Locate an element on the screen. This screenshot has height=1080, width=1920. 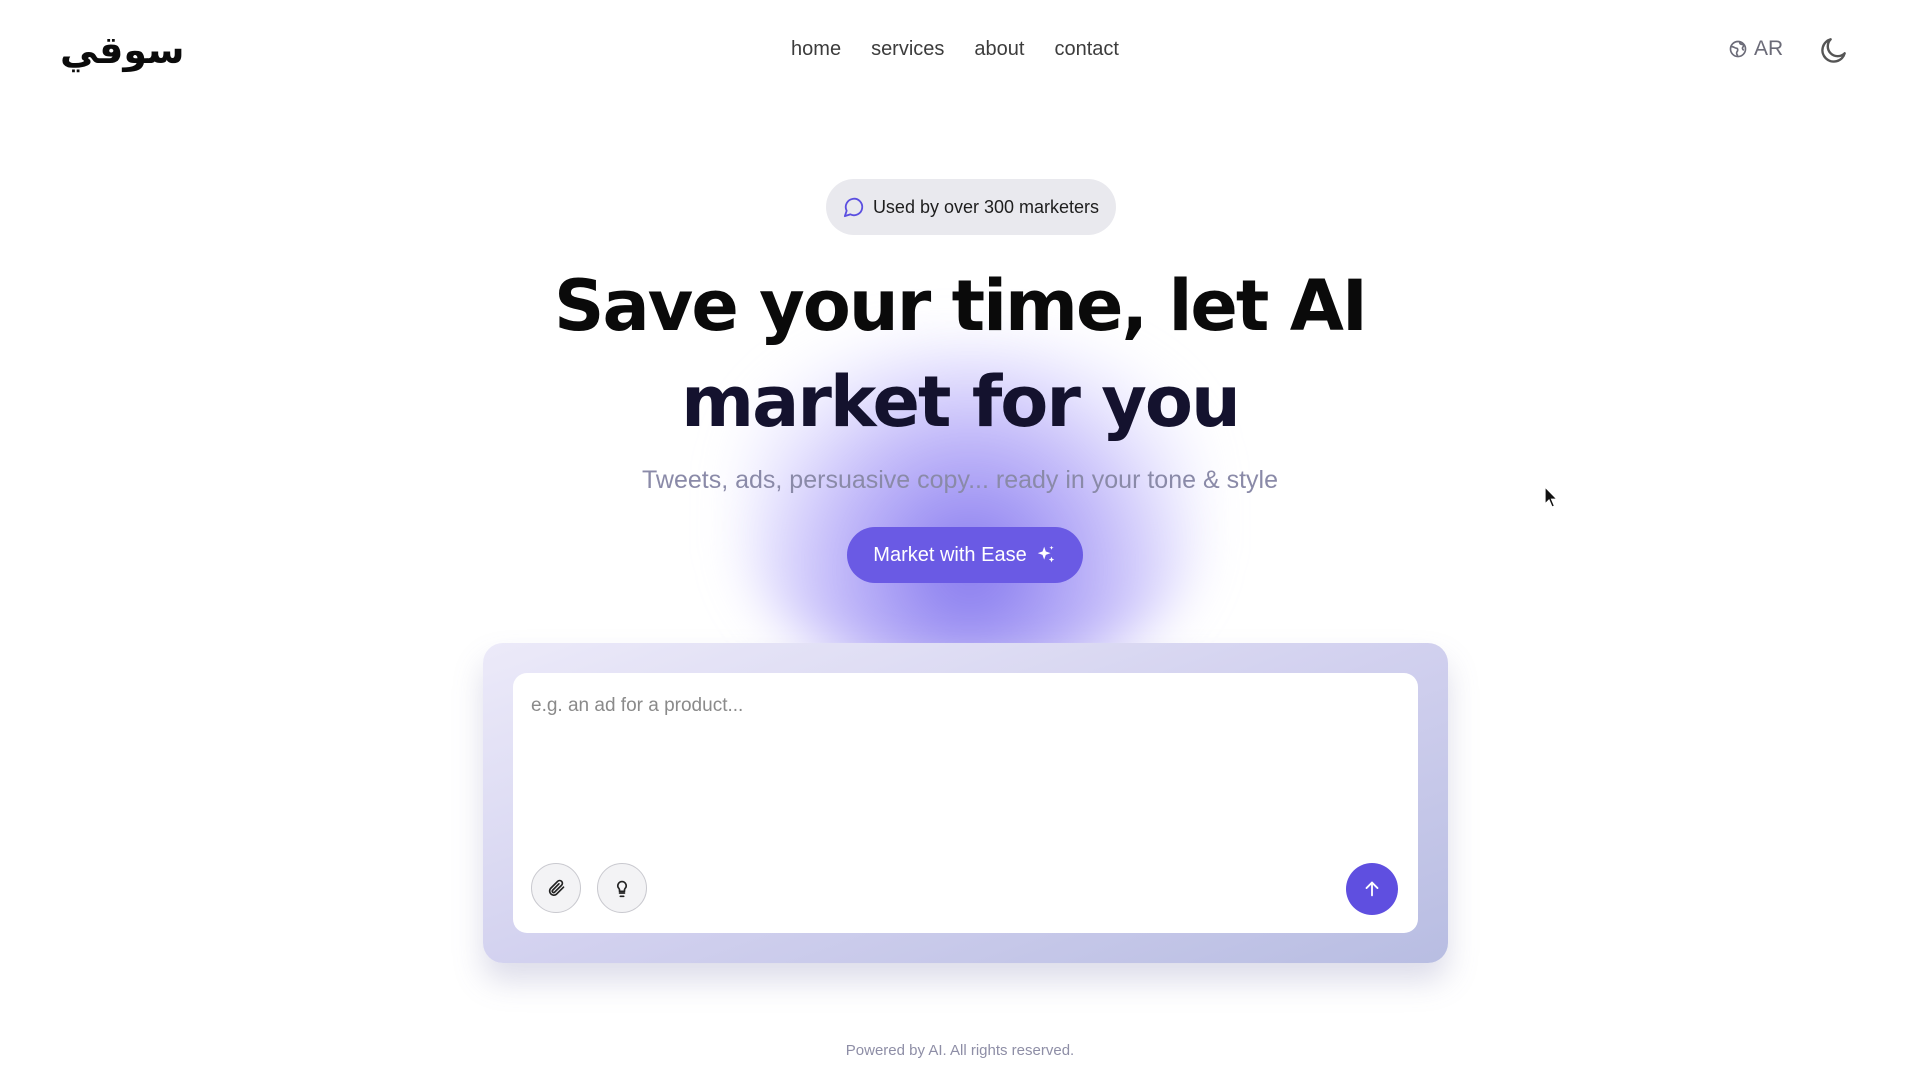
usage-badge: Used by over 300 marketers is located at coordinates (971, 207).